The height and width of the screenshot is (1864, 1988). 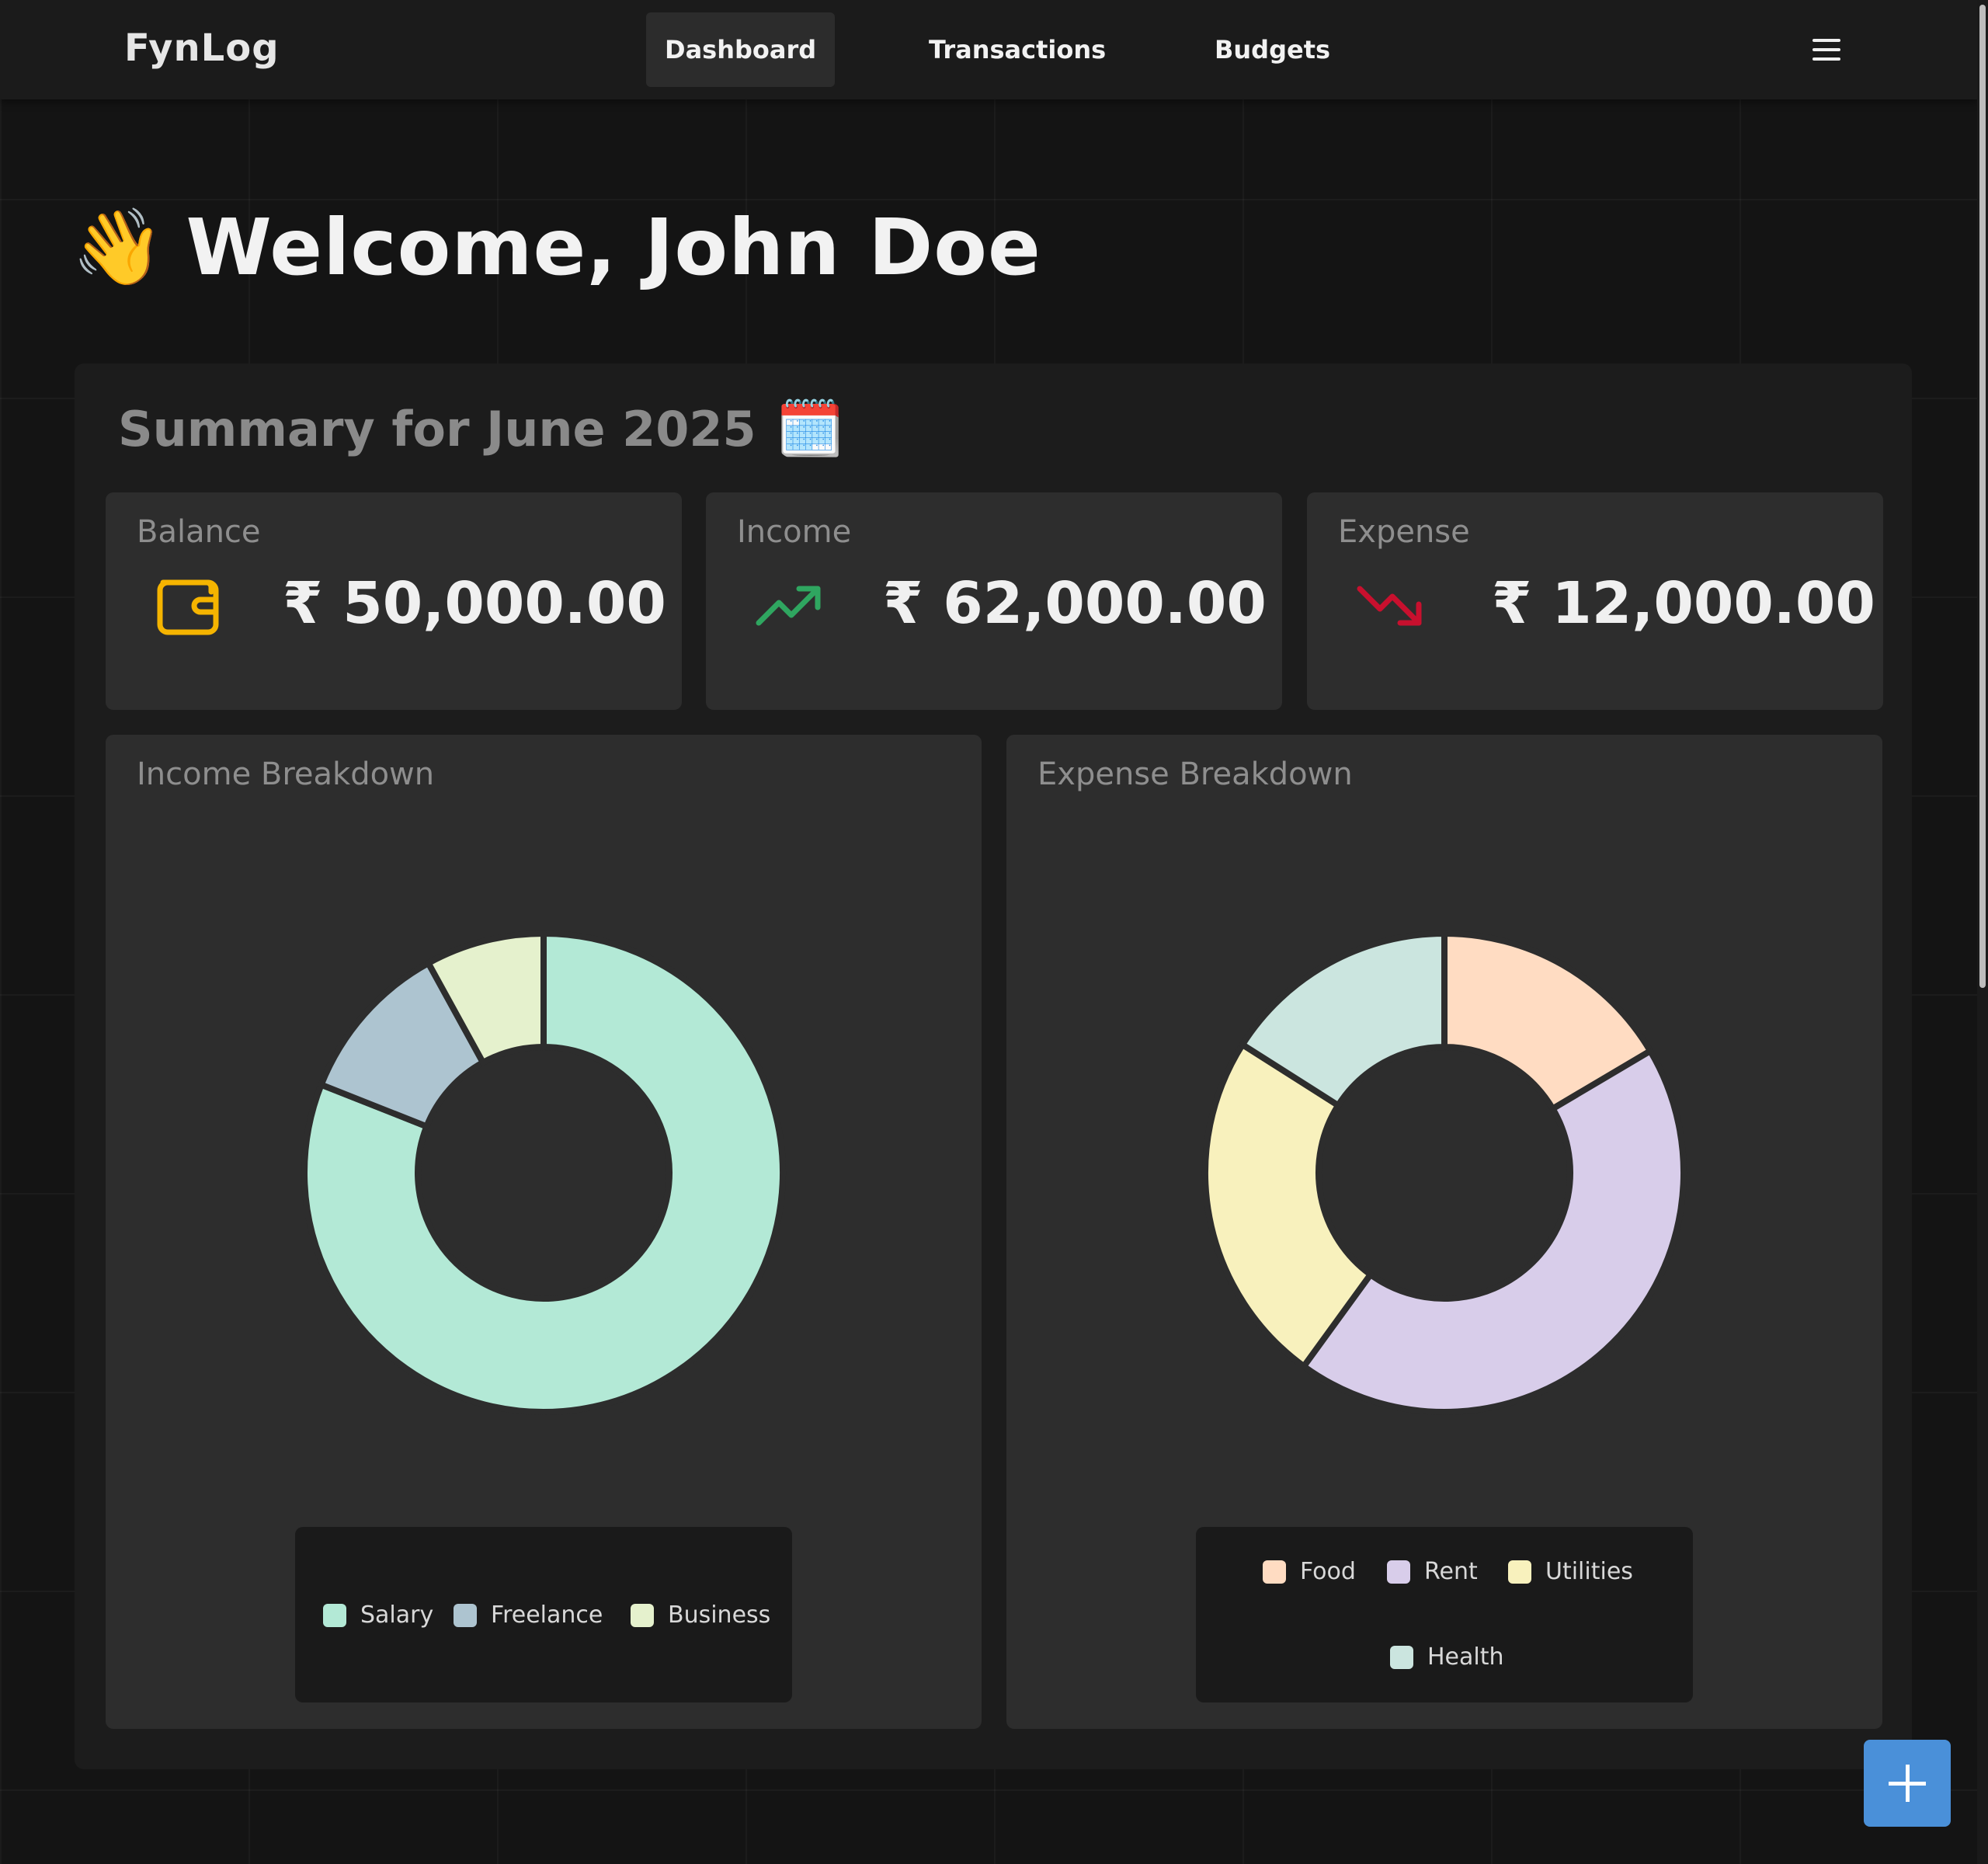 What do you see at coordinates (118, 246) in the screenshot?
I see `waving-hand-icon: 👋` at bounding box center [118, 246].